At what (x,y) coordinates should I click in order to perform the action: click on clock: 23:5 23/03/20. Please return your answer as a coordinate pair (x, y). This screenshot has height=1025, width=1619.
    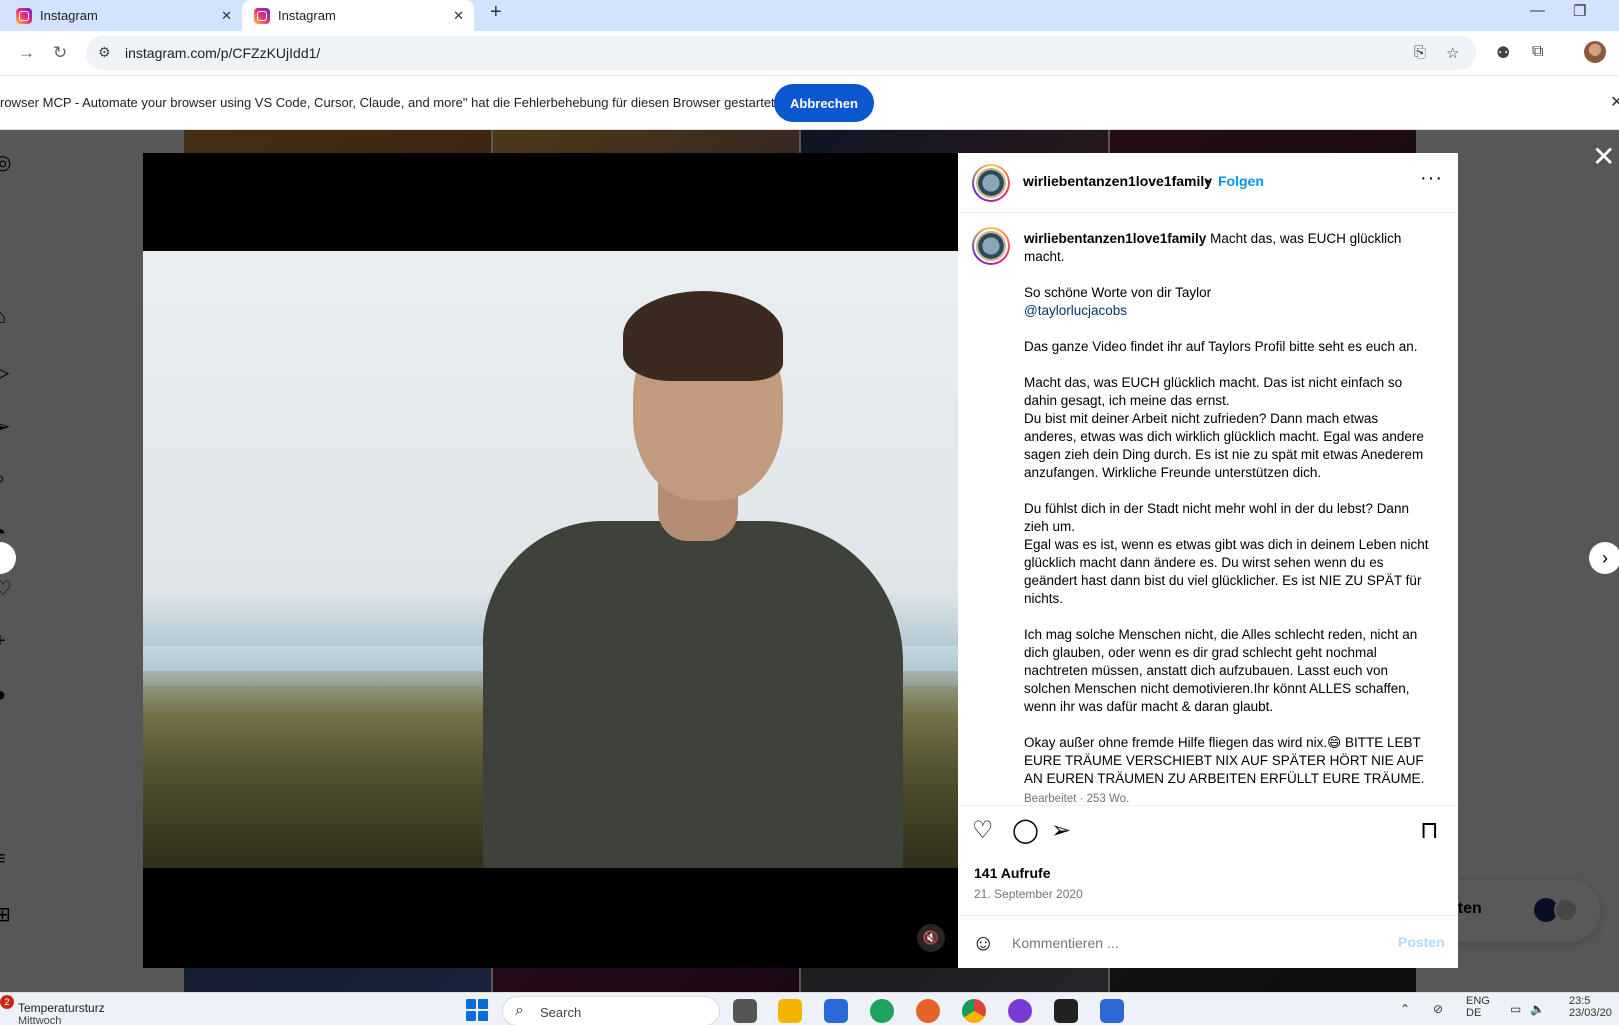
    Looking at the image, I should click on (1590, 1007).